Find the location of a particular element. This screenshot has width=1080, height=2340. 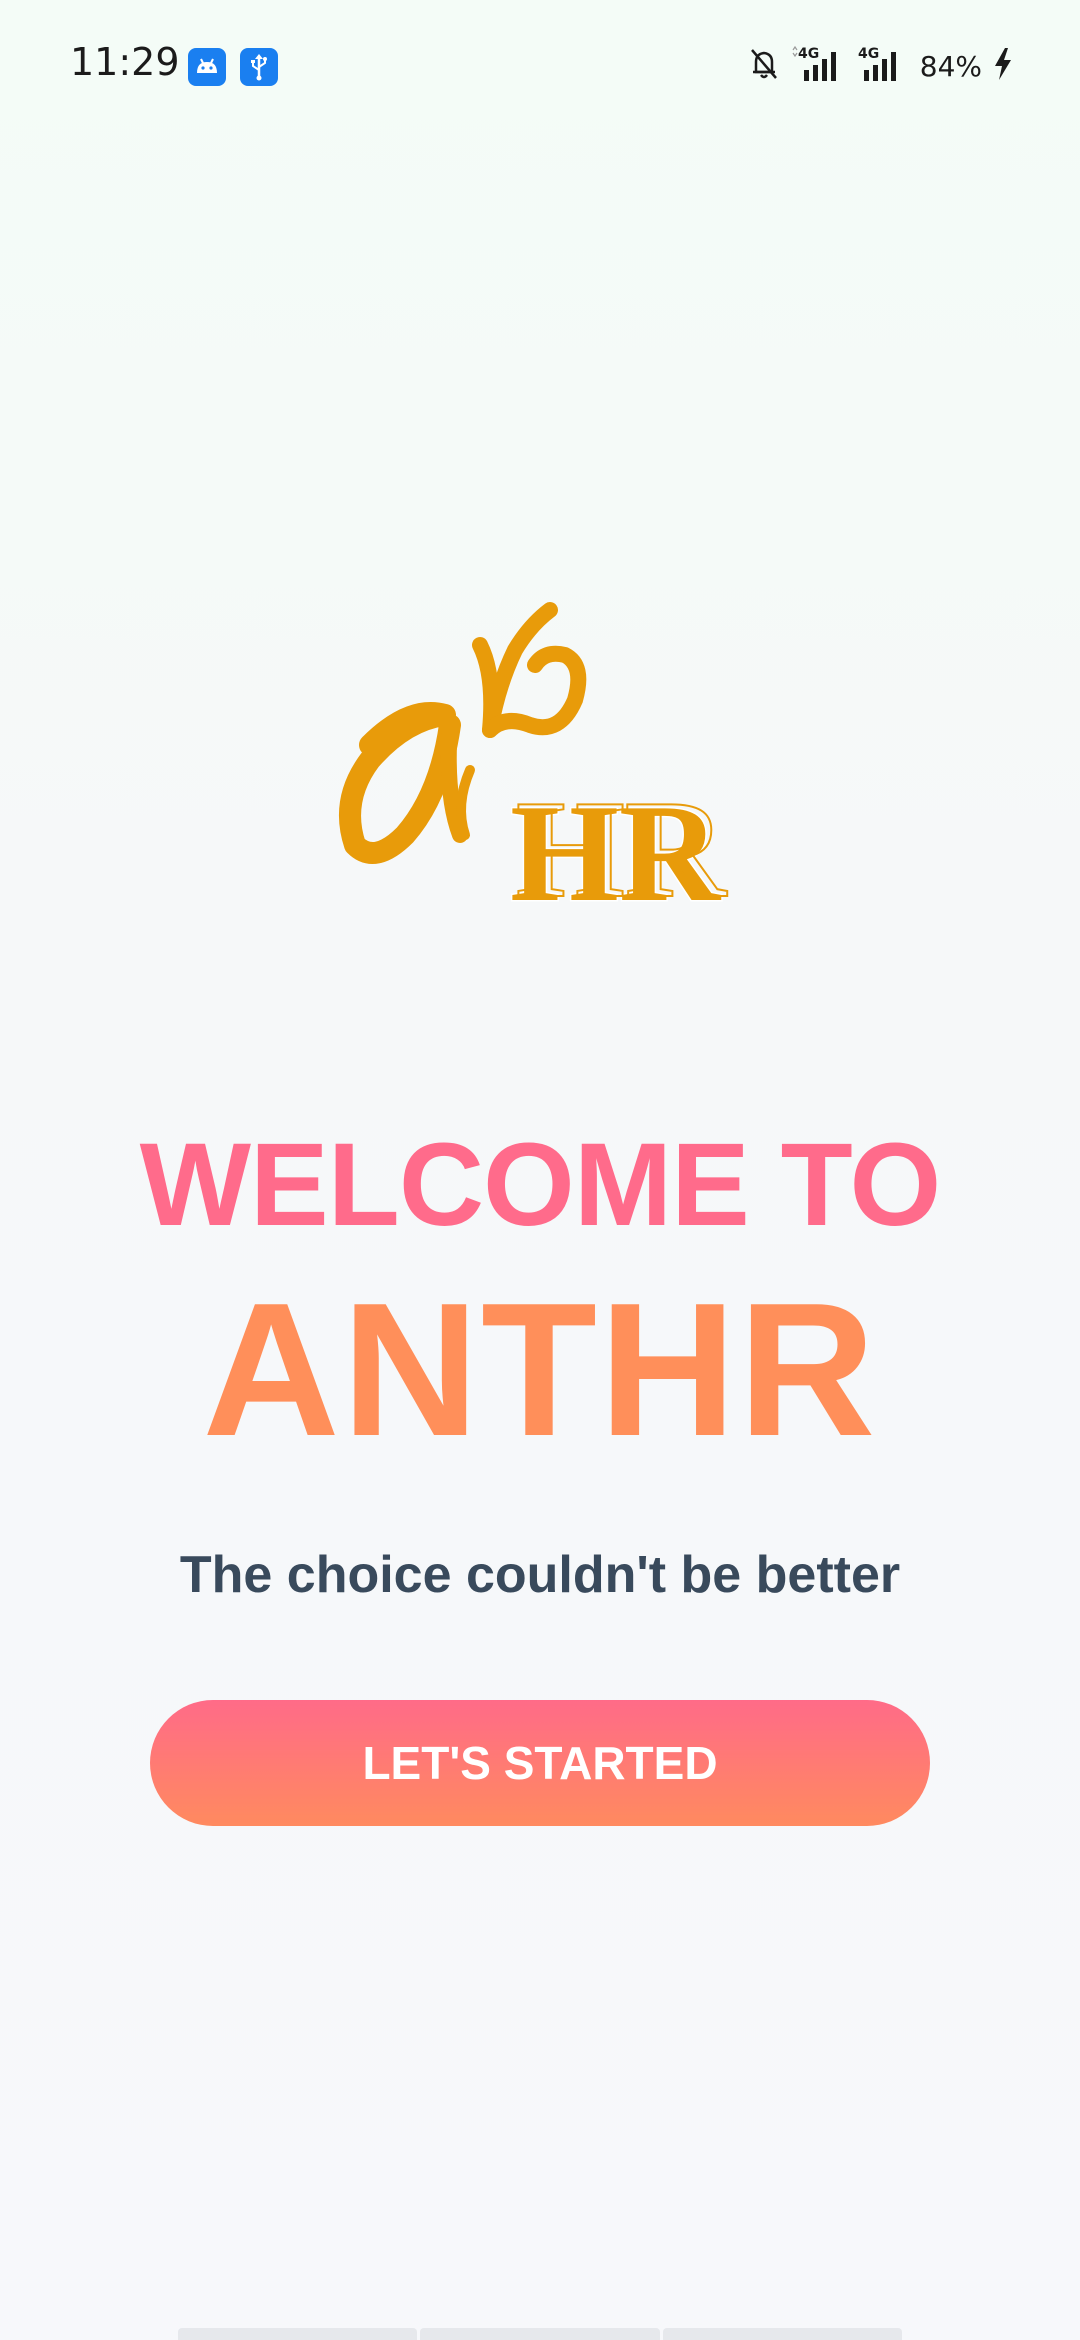

mute-bell-icon is located at coordinates (764, 66).